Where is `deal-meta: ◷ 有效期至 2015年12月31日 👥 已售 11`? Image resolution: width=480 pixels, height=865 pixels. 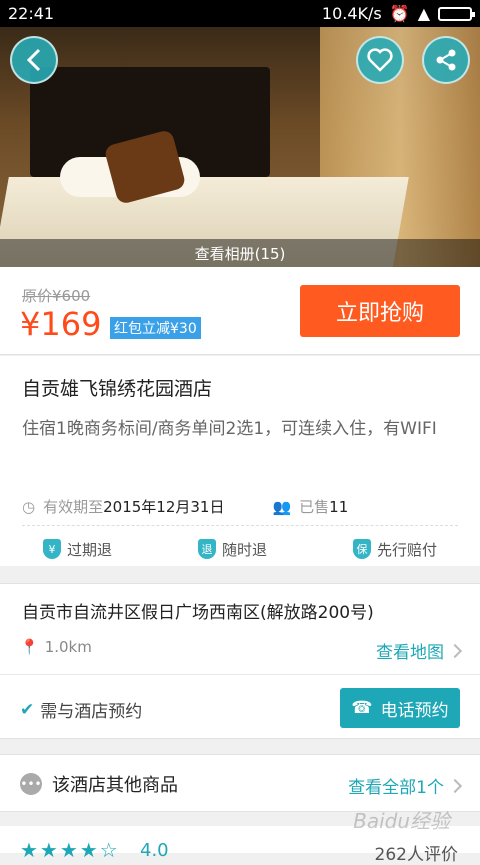
deal-meta: ◷ 有效期至 2015年12月31日 👥 已售 11 is located at coordinates (240, 507).